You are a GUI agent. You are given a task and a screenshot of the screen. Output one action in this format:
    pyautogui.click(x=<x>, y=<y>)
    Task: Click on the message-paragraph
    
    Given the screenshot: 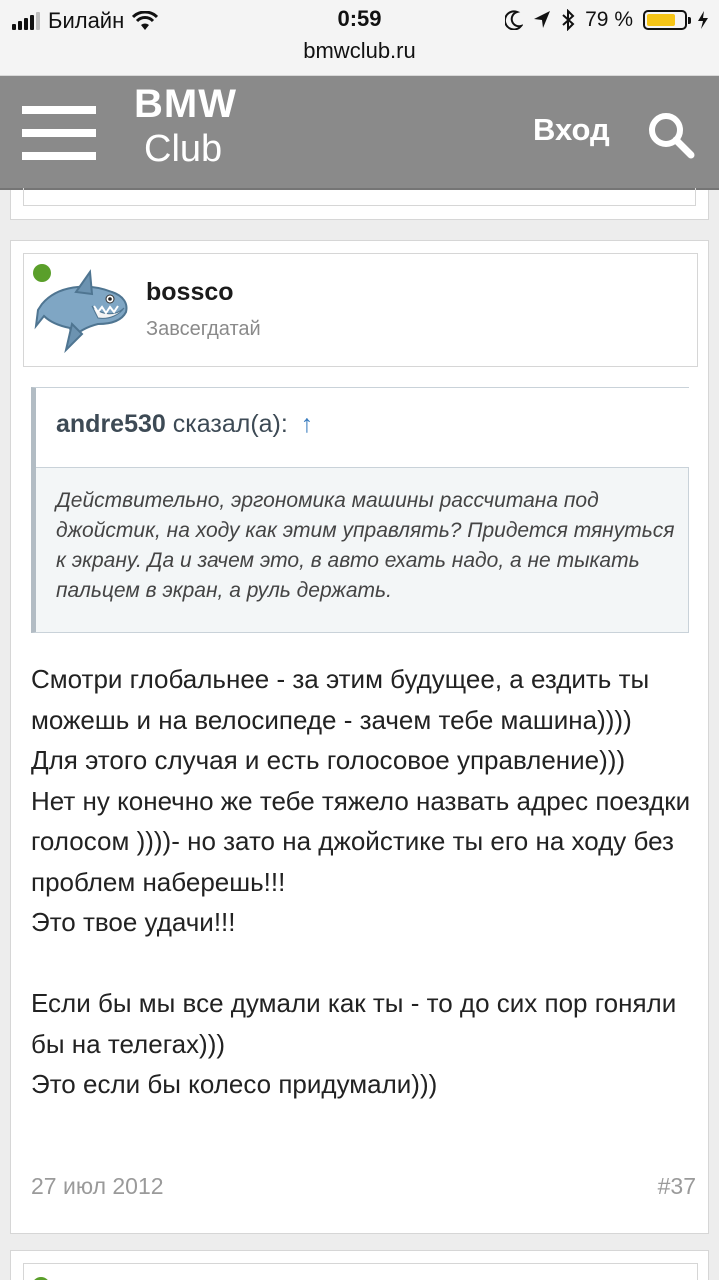 What is the action you would take?
    pyautogui.click(x=361, y=963)
    